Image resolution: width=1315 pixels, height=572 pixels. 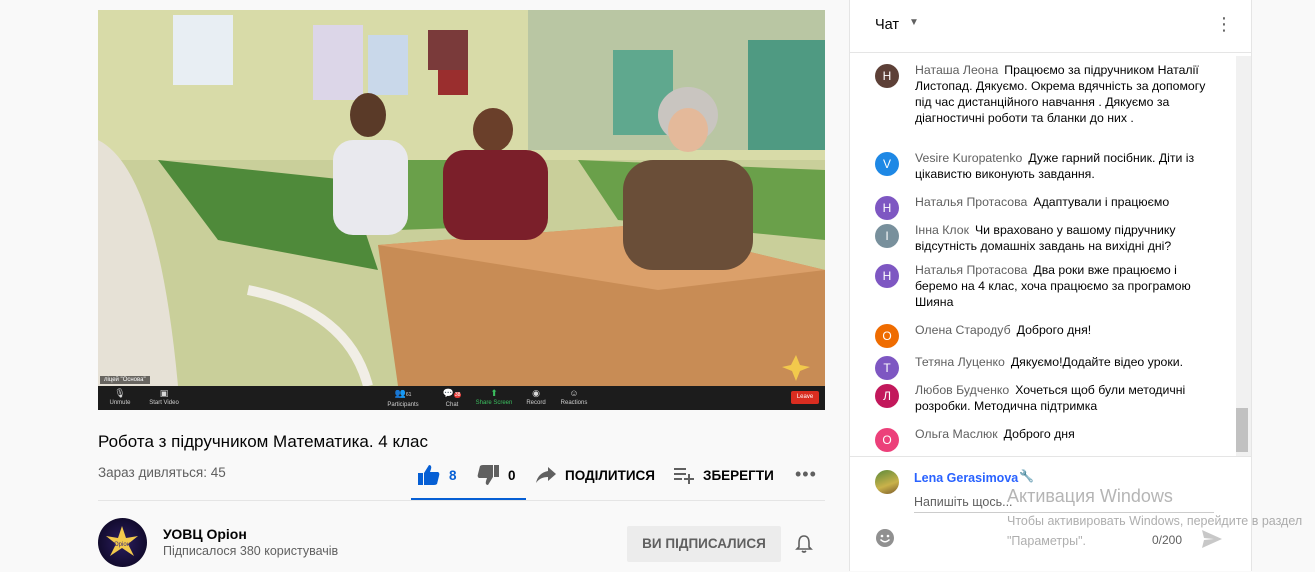 I want to click on more-actions-button: •••, so click(x=806, y=474).